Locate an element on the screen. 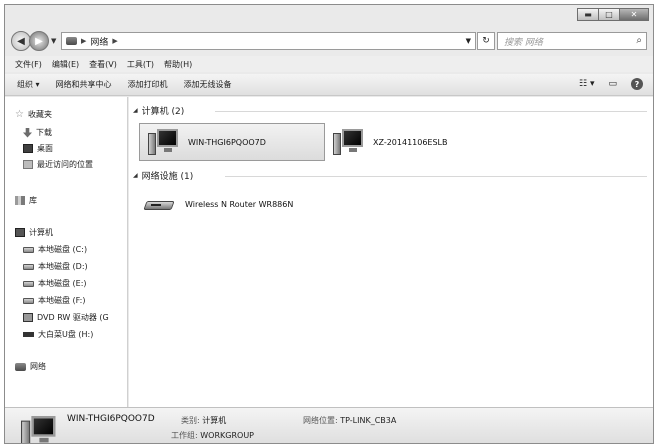  group-header-label: 网络设施 (1) is located at coordinates (167, 177).